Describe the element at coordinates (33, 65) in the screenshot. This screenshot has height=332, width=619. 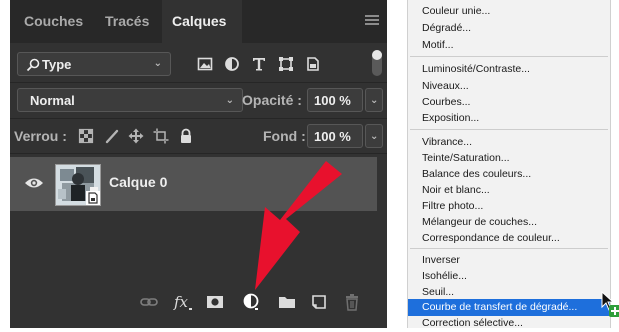
I see `search-icon` at that location.